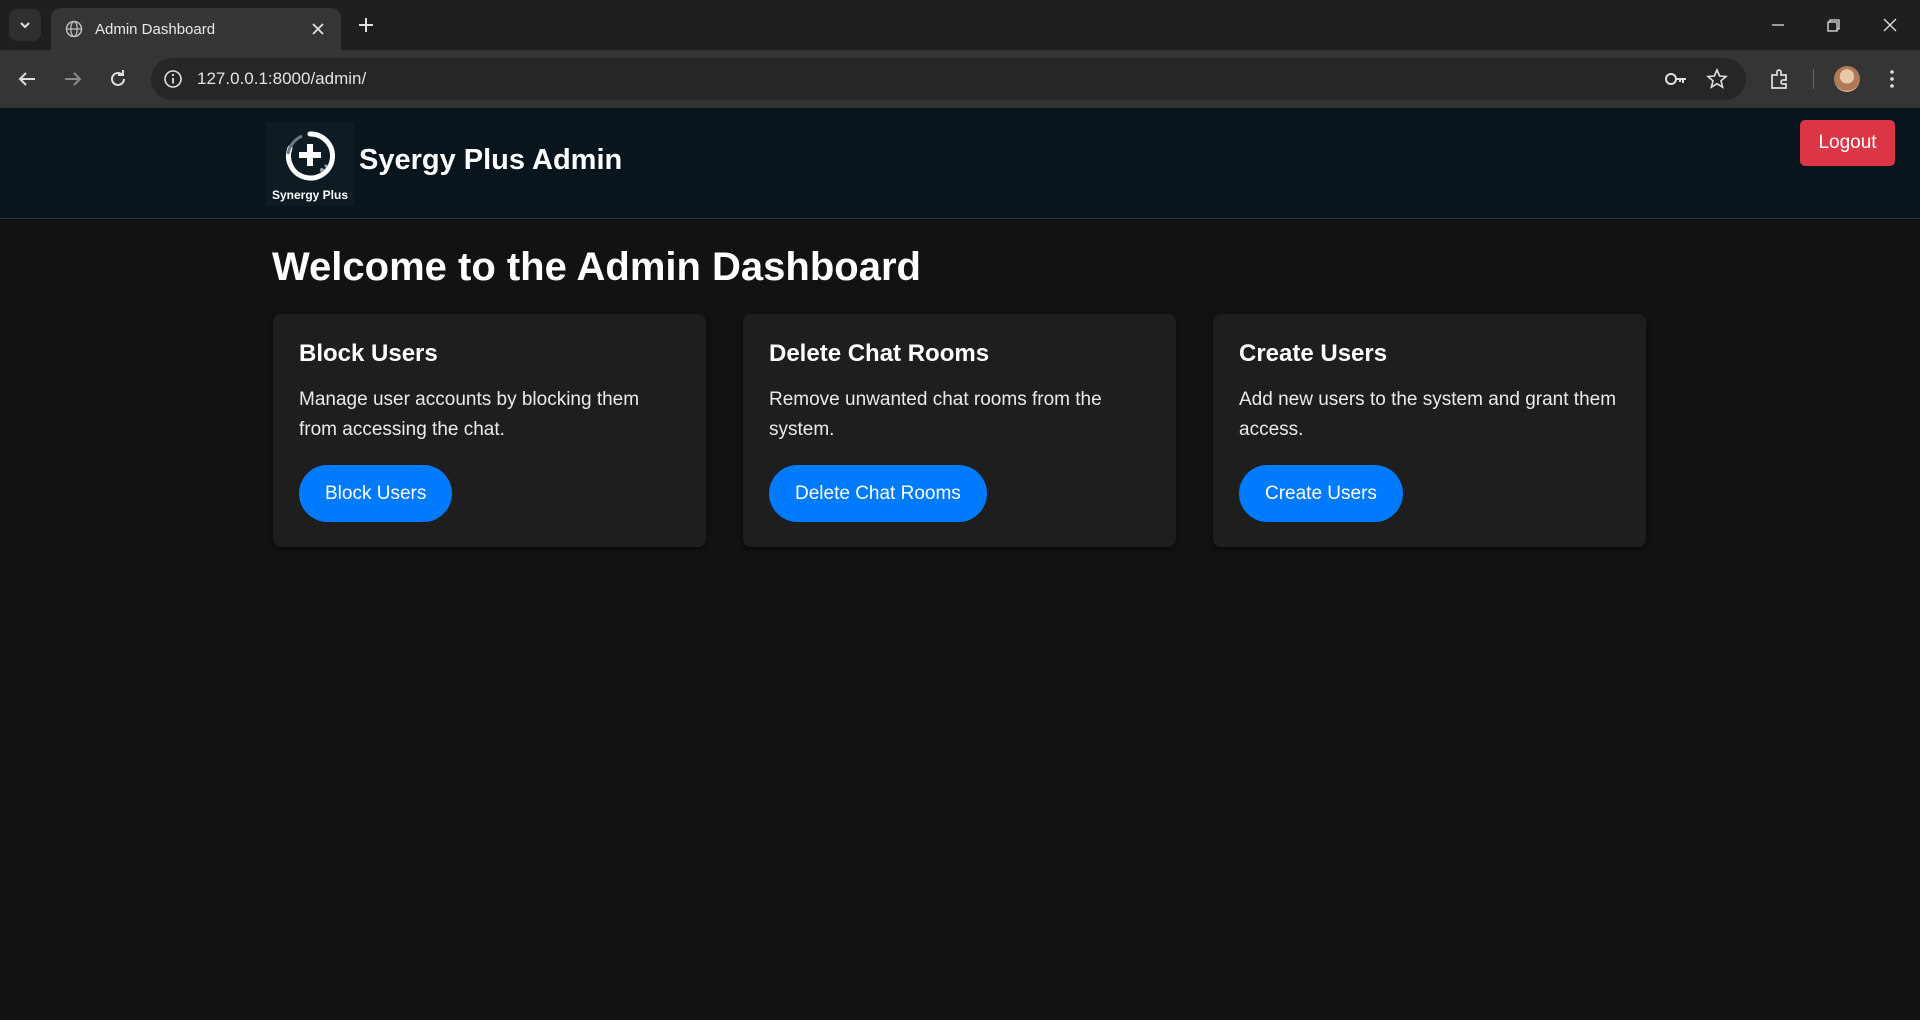  Describe the element at coordinates (1780, 79) in the screenshot. I see `extensions-icon` at that location.